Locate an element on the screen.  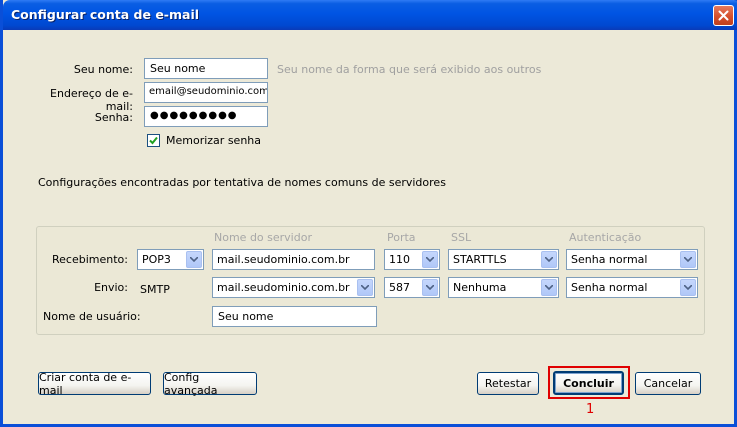
title-bar: Configurar conta de e-mail is located at coordinates (370, 15).